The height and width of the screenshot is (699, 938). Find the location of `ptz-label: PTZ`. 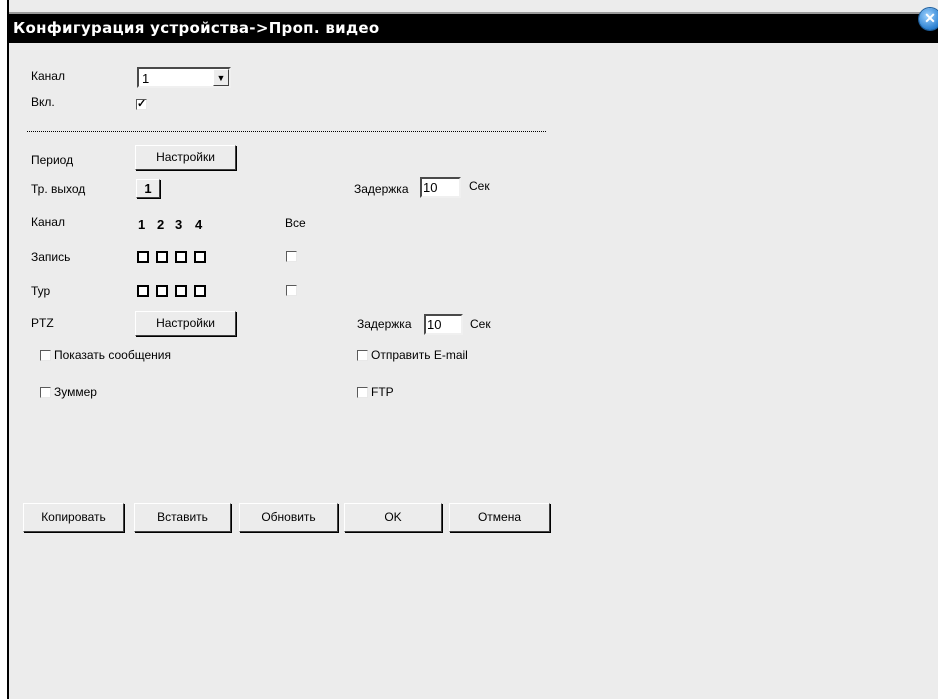

ptz-label: PTZ is located at coordinates (42, 323).